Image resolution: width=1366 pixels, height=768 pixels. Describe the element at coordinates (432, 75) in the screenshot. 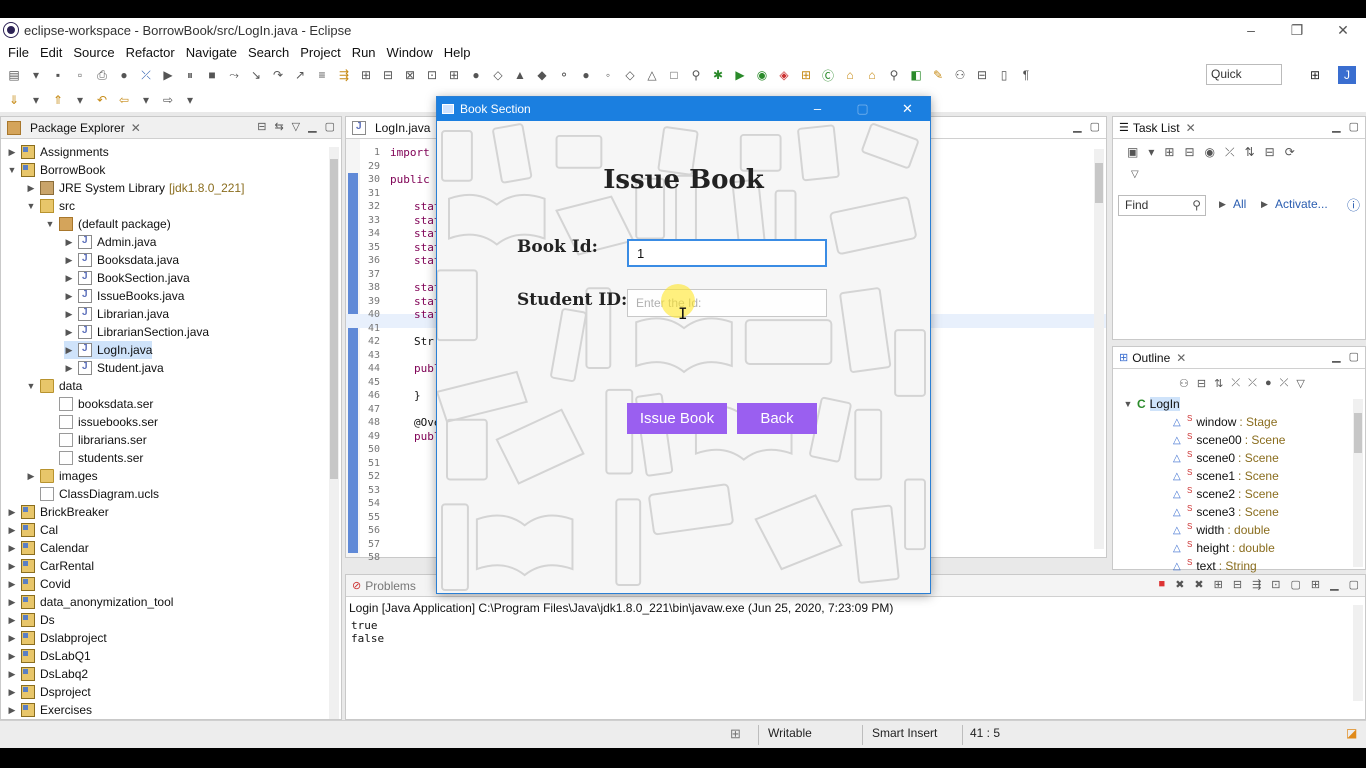

I see `tool-icon: ⊡` at that location.